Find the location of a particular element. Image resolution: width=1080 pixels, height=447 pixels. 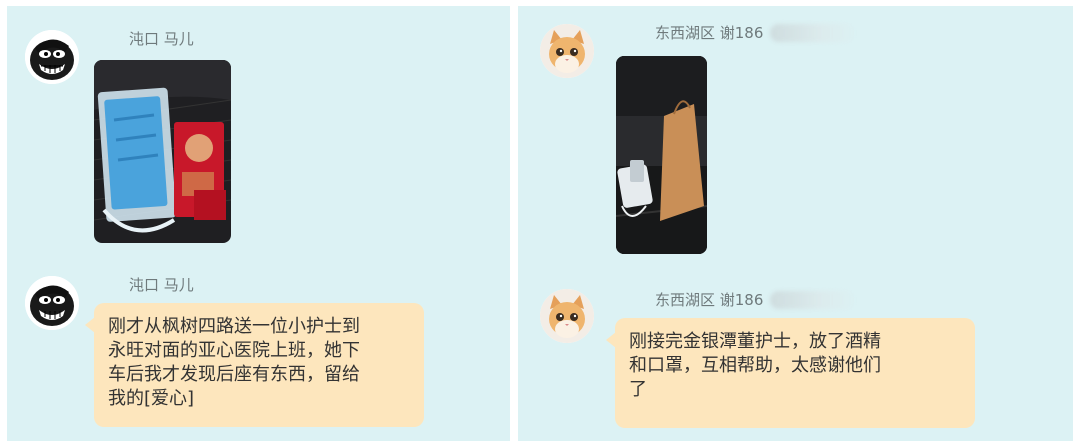

message-line: 和口罩，互相帮助，太感谢他们 is located at coordinates (755, 365).